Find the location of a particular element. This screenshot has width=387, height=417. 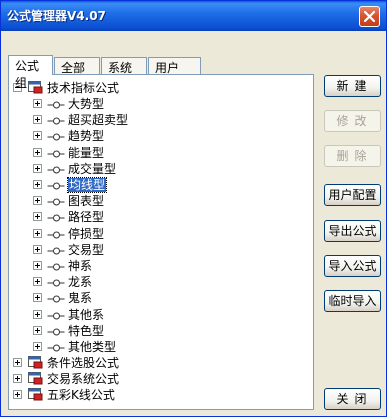

tree-item: 能量型 is located at coordinates (159, 153).